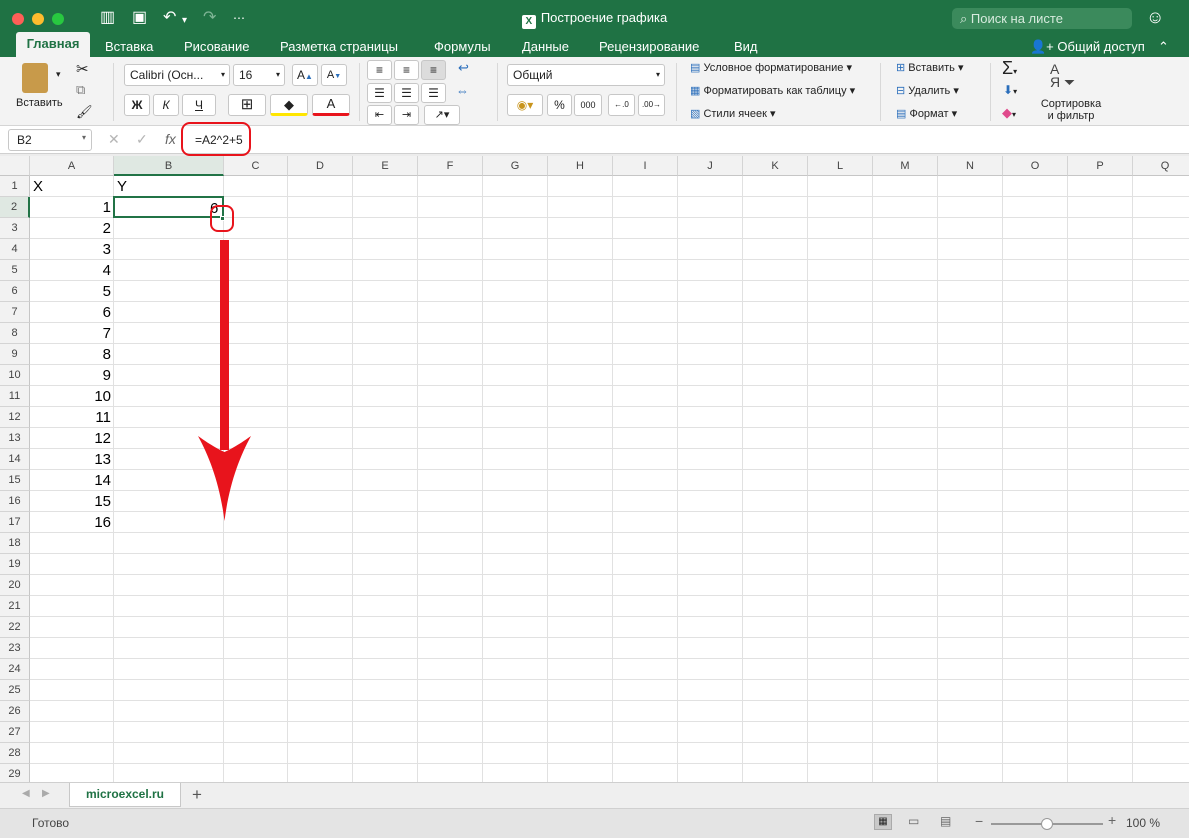 This screenshot has width=1189, height=838. I want to click on column-header-G: G, so click(515, 166).